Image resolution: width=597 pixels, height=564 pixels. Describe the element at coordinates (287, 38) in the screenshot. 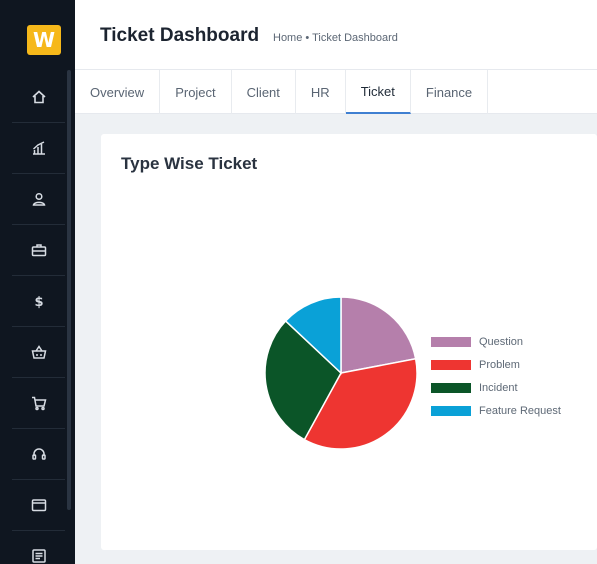

I see `breadcrumb-home-link: Home` at that location.